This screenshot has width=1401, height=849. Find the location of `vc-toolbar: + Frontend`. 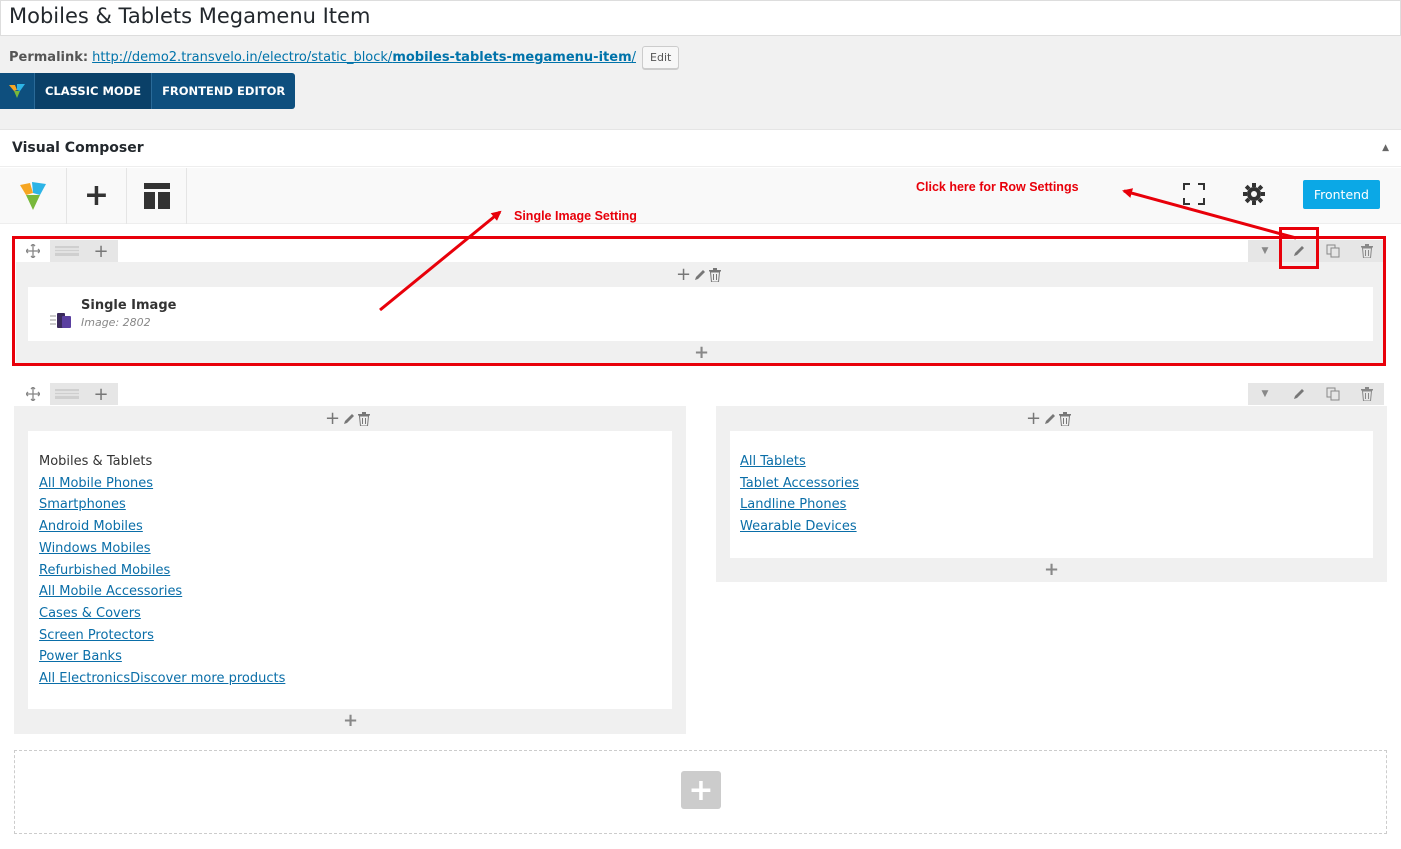

vc-toolbar: + Frontend is located at coordinates (700, 196).